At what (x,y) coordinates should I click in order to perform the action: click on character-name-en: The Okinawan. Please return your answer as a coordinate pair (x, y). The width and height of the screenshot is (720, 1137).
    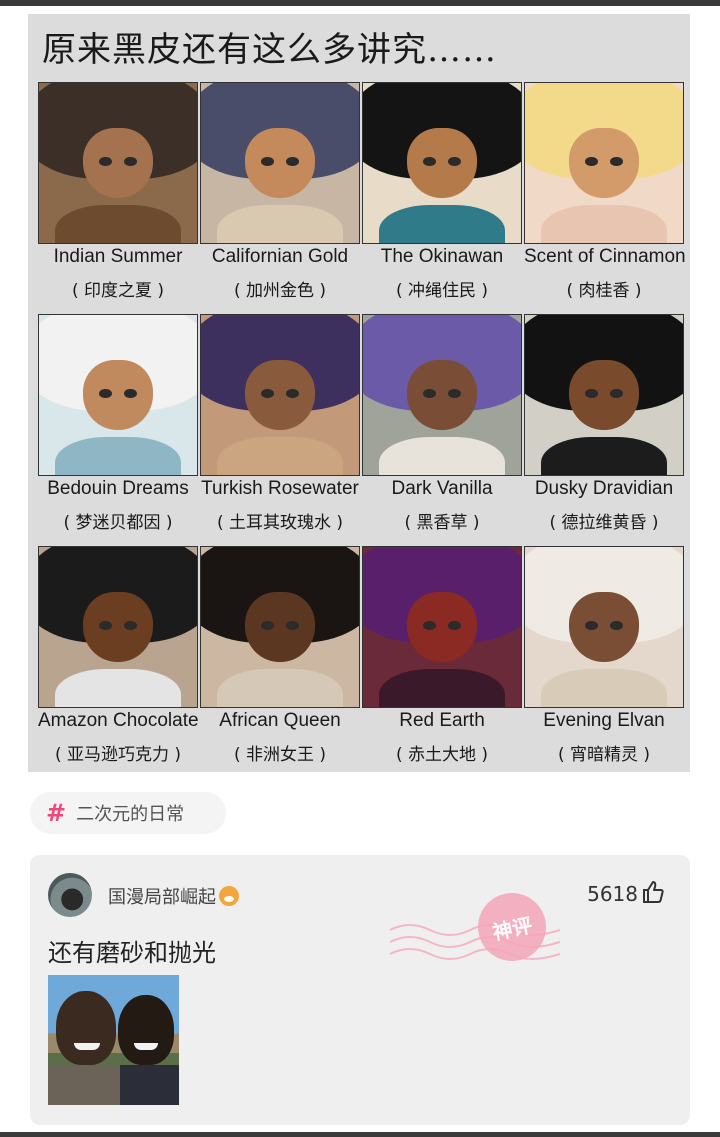
    Looking at the image, I should click on (442, 256).